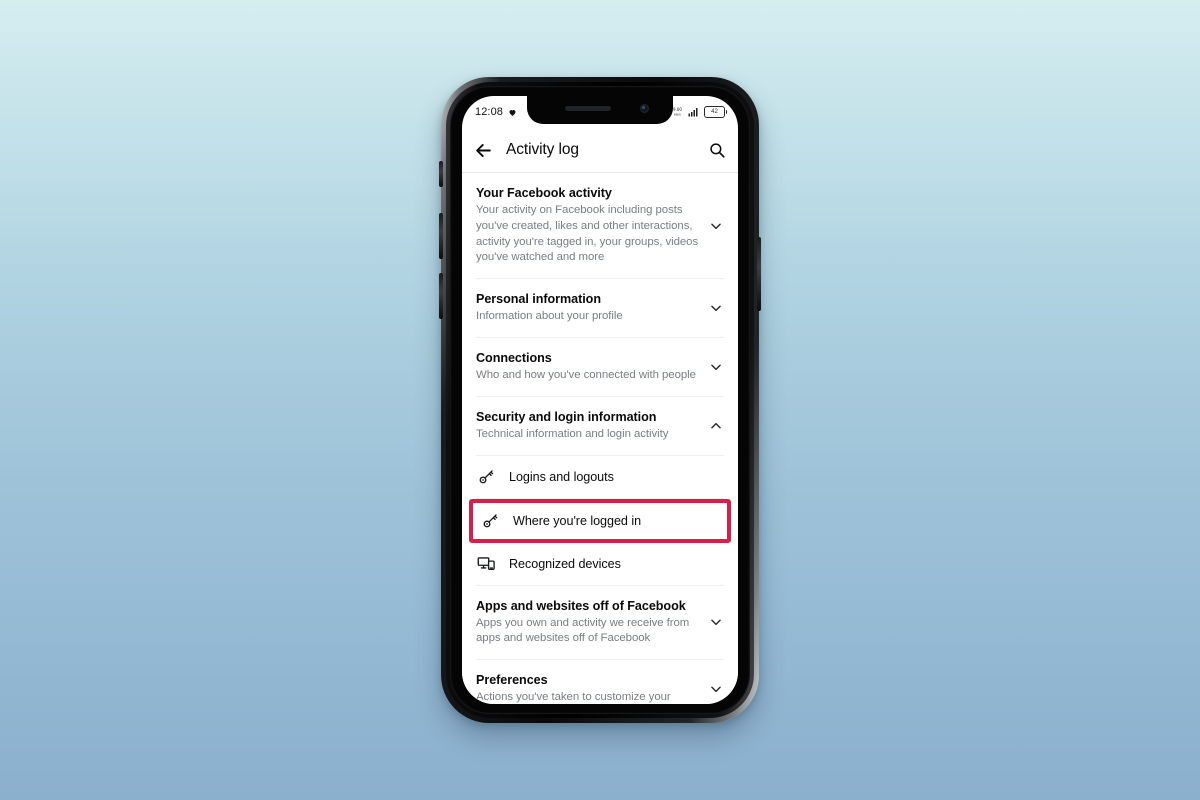 This screenshot has width=1200, height=800. What do you see at coordinates (600, 150) in the screenshot?
I see `app-header: Activity log` at bounding box center [600, 150].